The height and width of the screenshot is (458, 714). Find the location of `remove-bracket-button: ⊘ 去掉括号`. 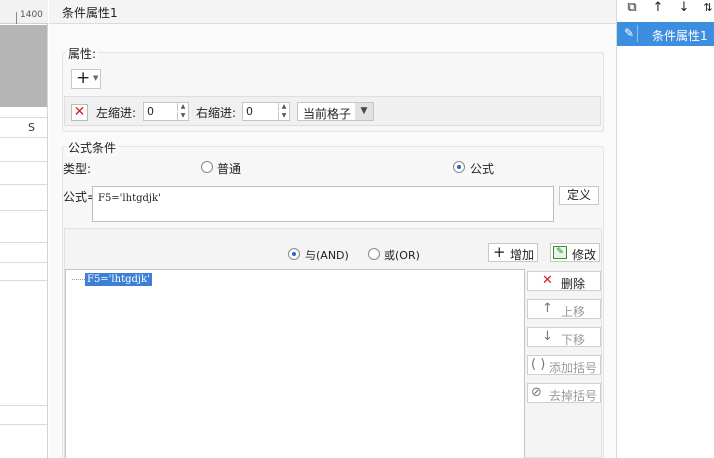

remove-bracket-button: ⊘ 去掉括号 is located at coordinates (564, 393).